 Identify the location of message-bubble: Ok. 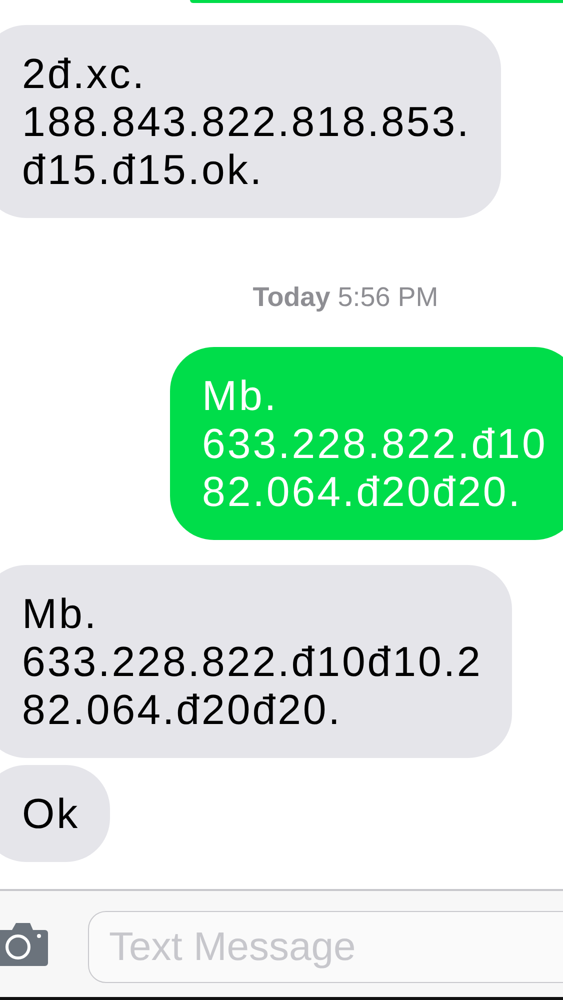
(55, 813).